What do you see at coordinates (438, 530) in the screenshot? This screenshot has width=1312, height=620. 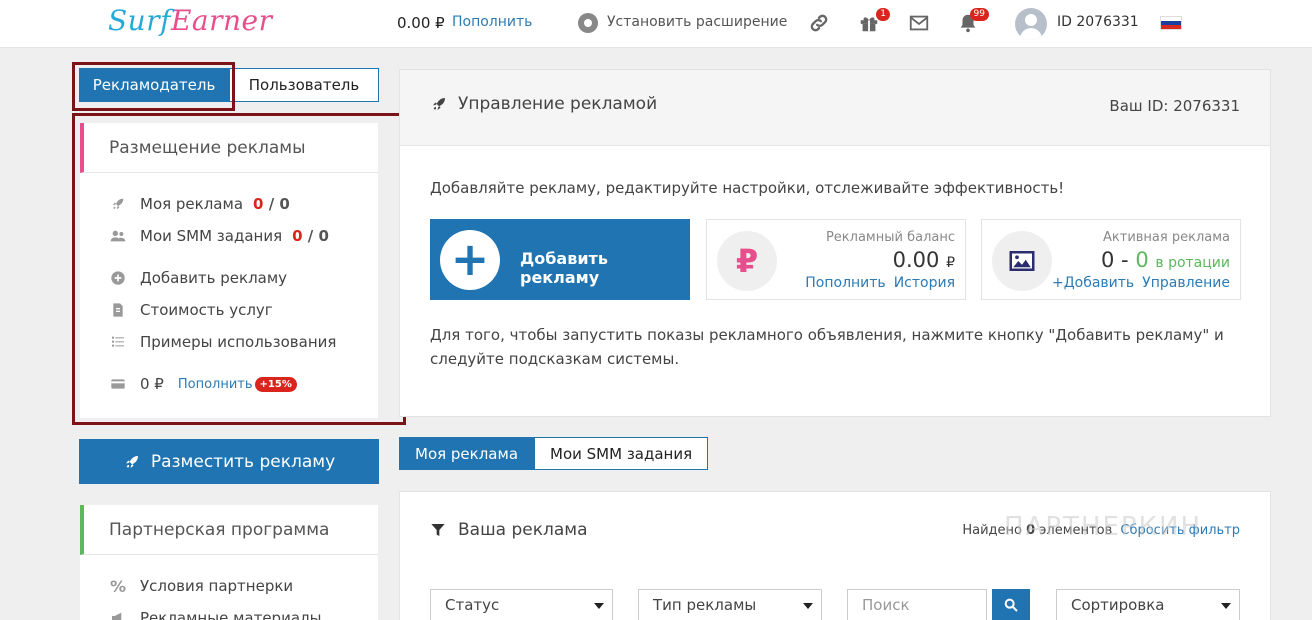 I see `filter-icon` at bounding box center [438, 530].